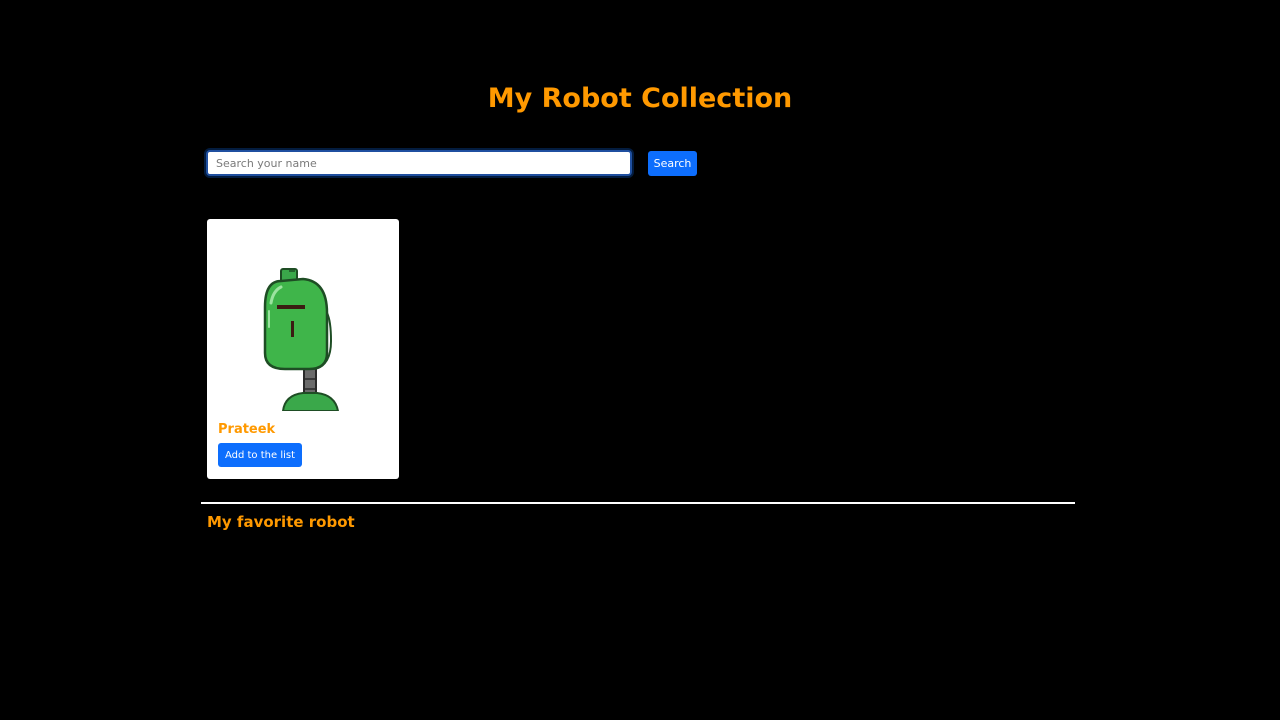 Image resolution: width=1280 pixels, height=720 pixels. I want to click on page-title: My Robot Collection, so click(640, 98).